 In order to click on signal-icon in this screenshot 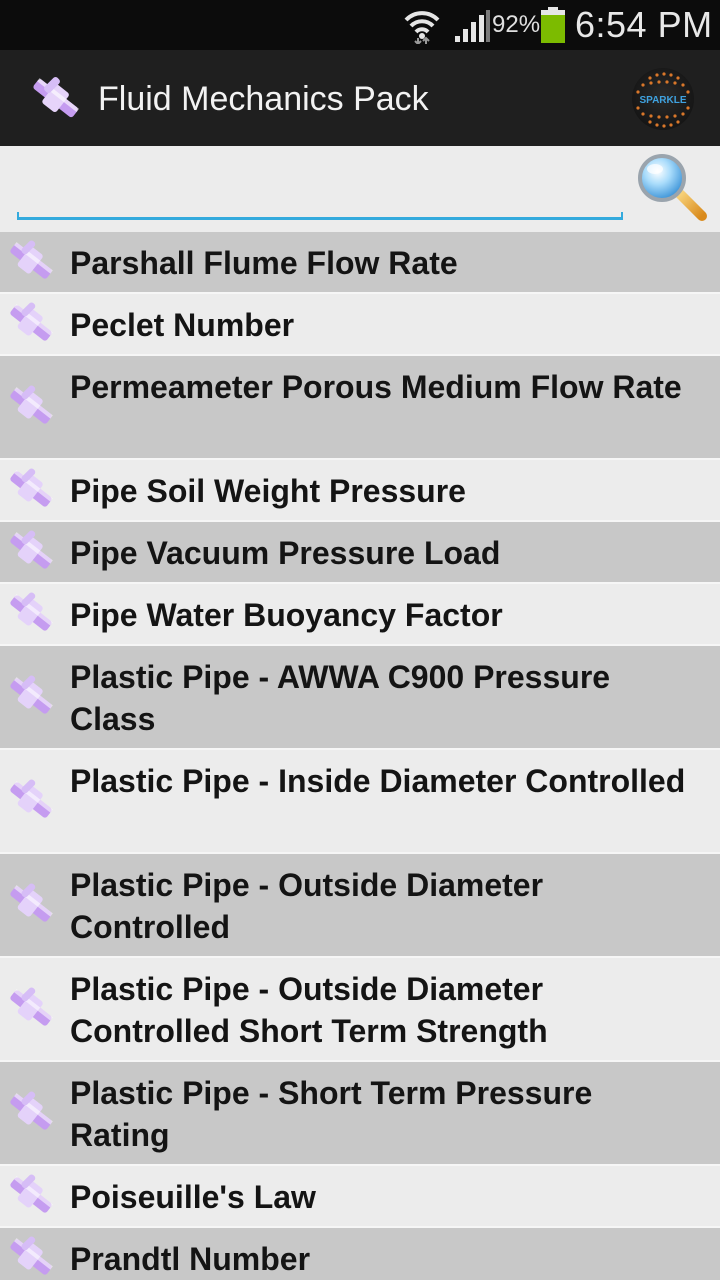, I will do `click(472, 26)`.